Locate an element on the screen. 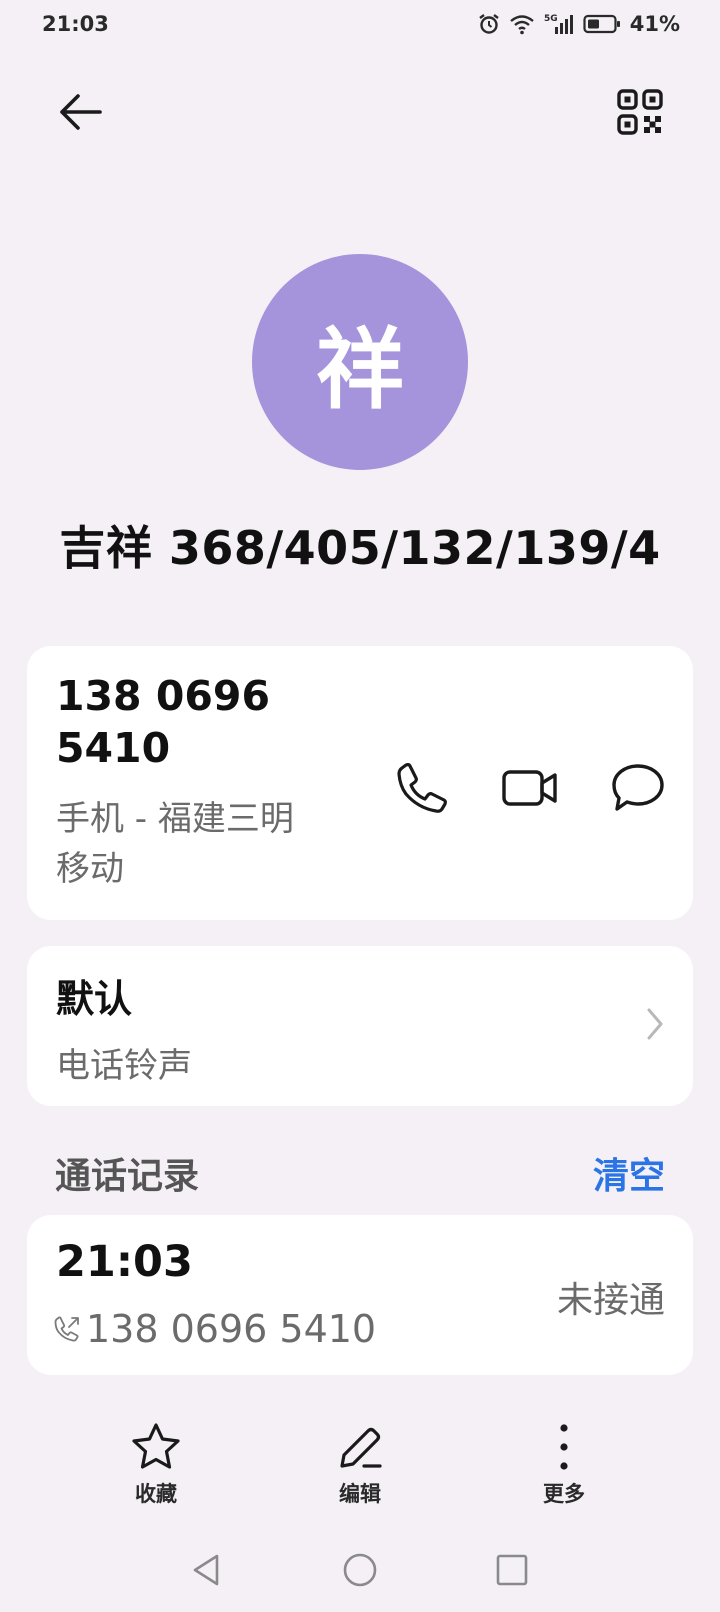 The image size is (720, 1612). pencil-icon is located at coordinates (361, 1447).